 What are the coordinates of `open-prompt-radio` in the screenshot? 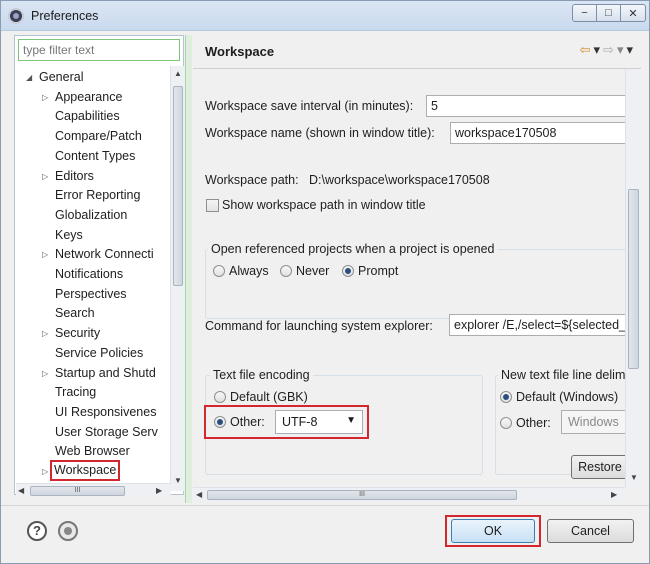 It's located at (348, 271).